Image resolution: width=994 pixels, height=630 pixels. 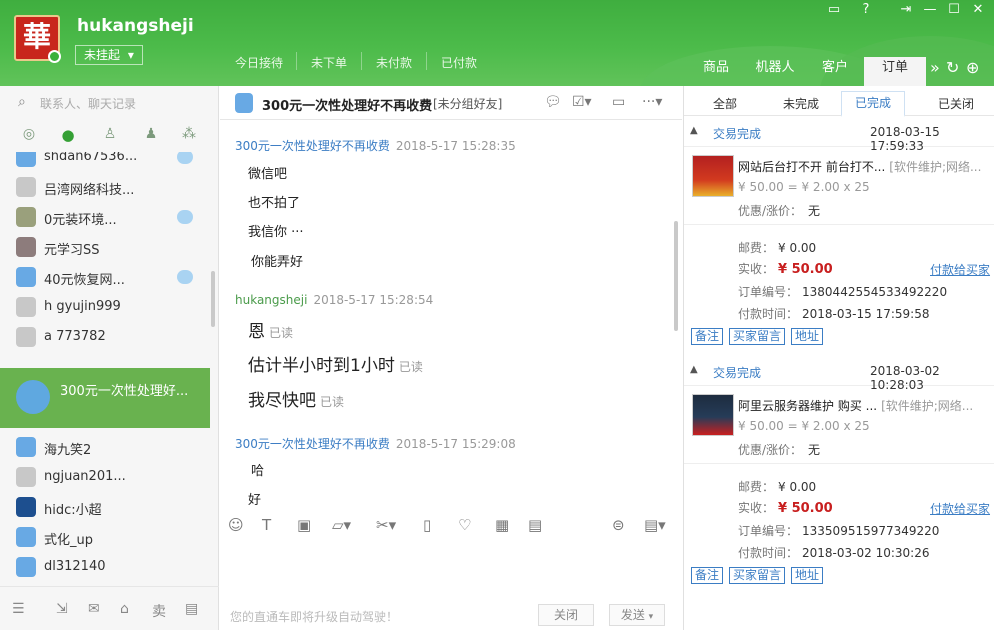 I want to click on send-button: 发送 ▾, so click(x=637, y=615).